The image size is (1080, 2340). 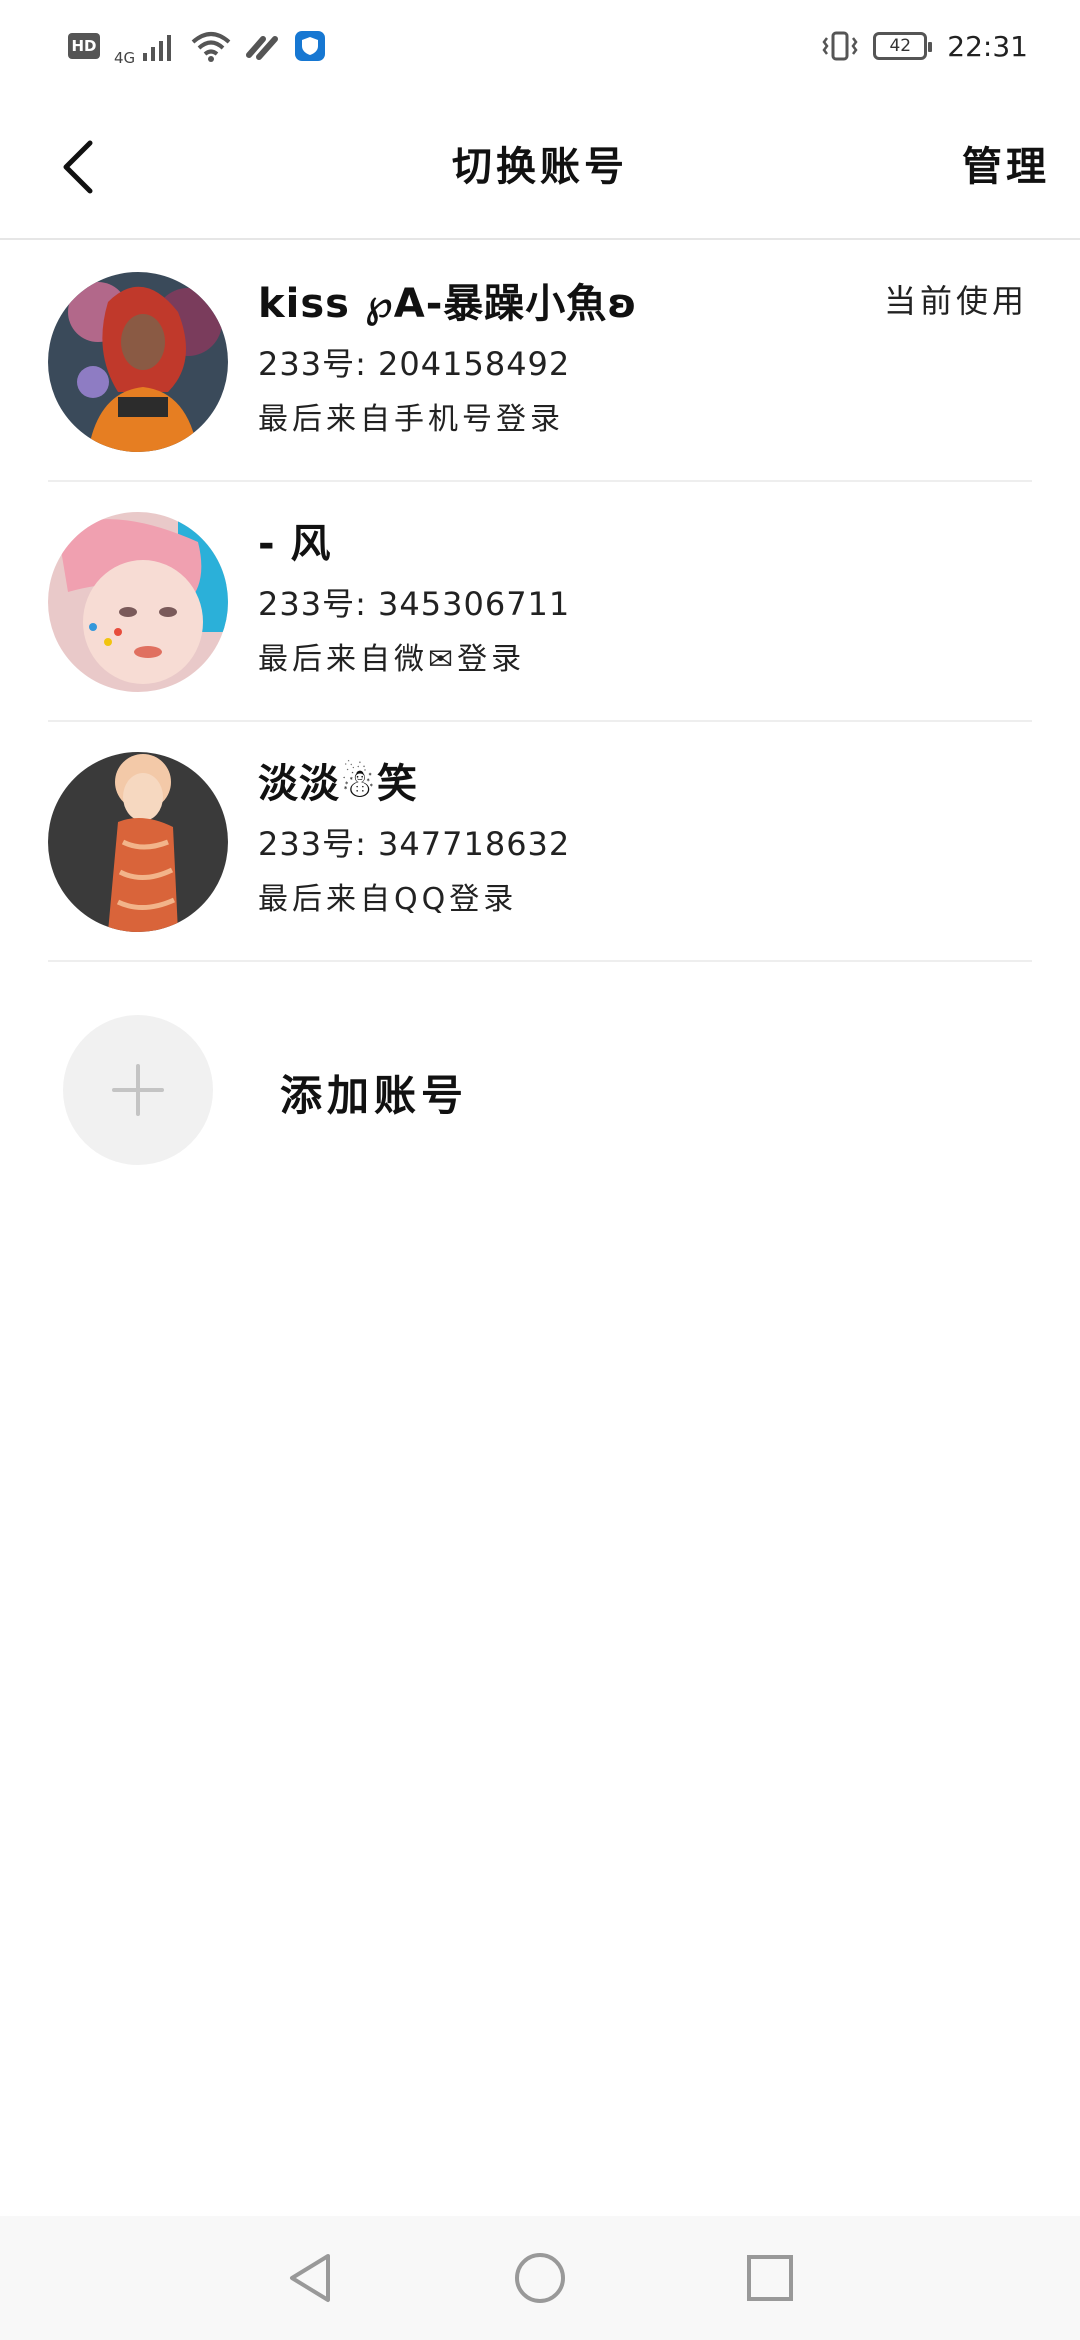 I want to click on add-circle, so click(x=138, y=1090).